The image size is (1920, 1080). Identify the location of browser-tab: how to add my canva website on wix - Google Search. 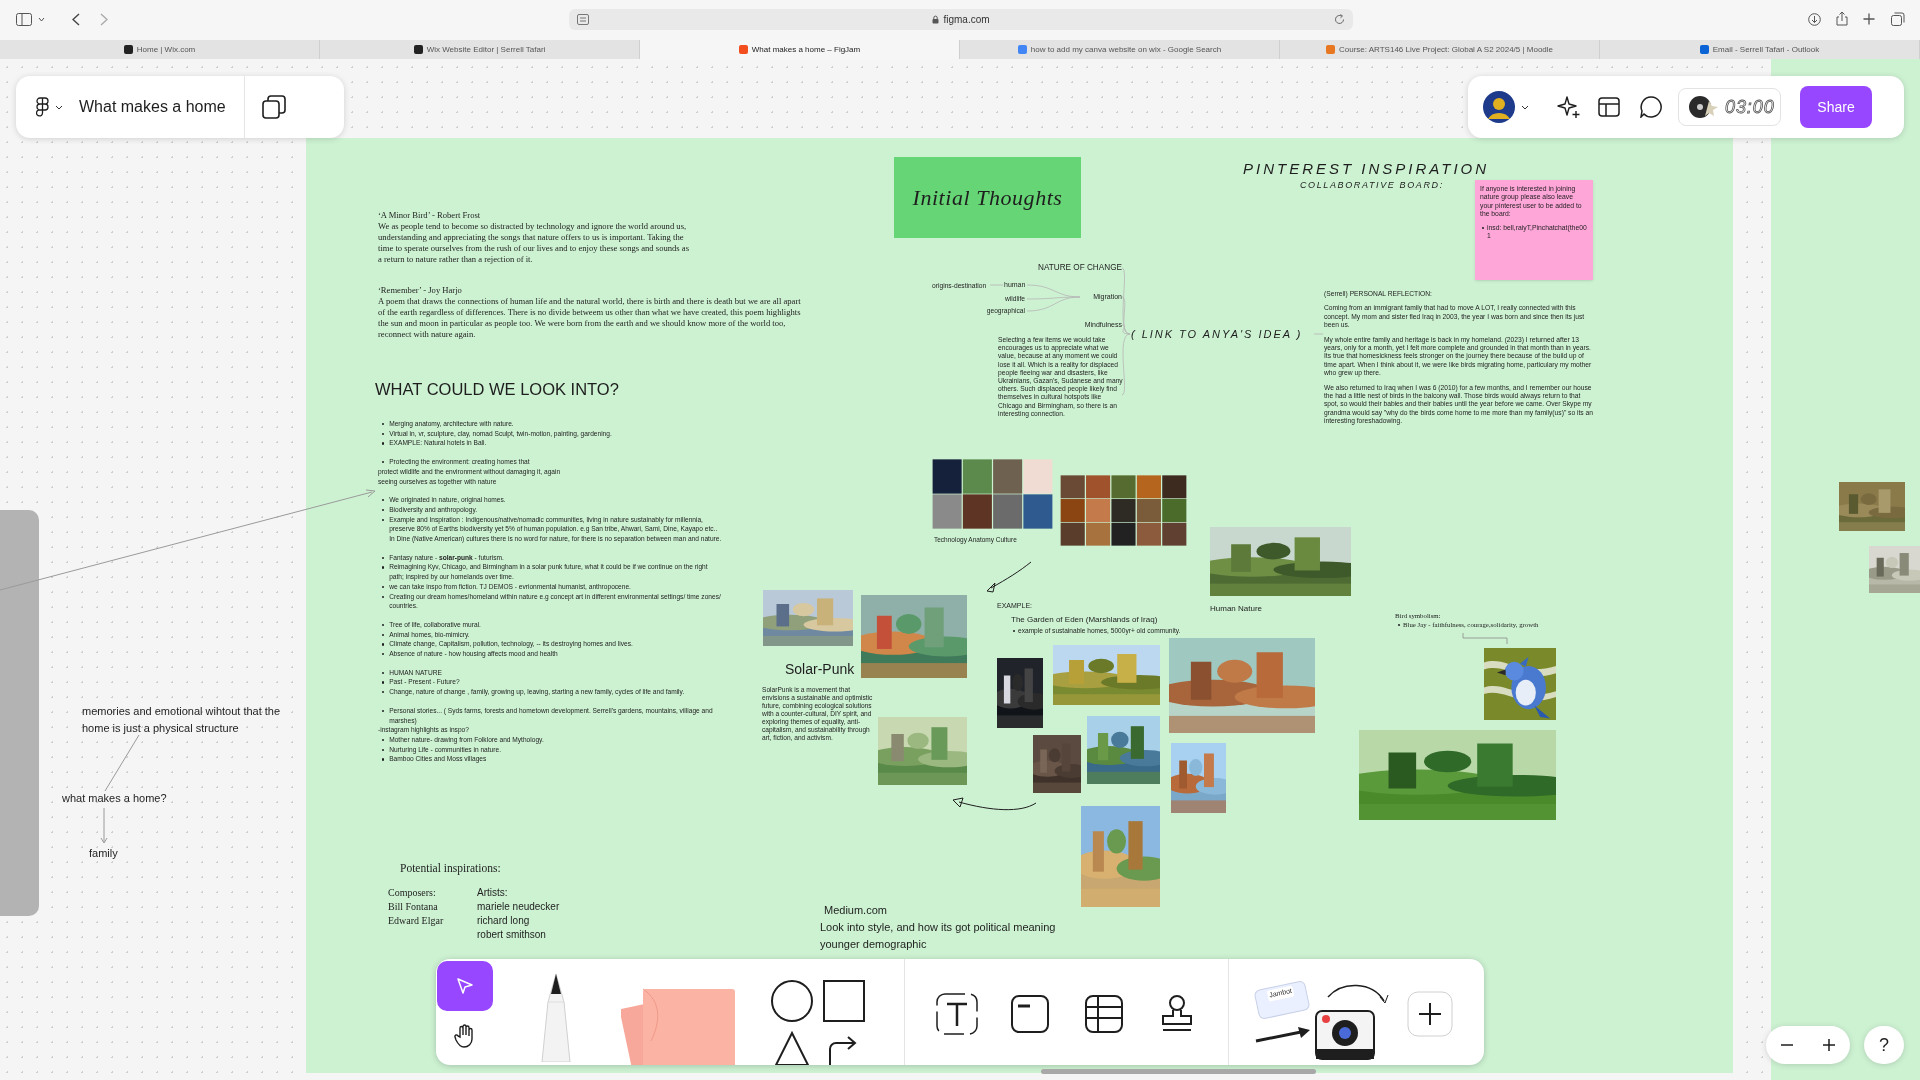
(1120, 49).